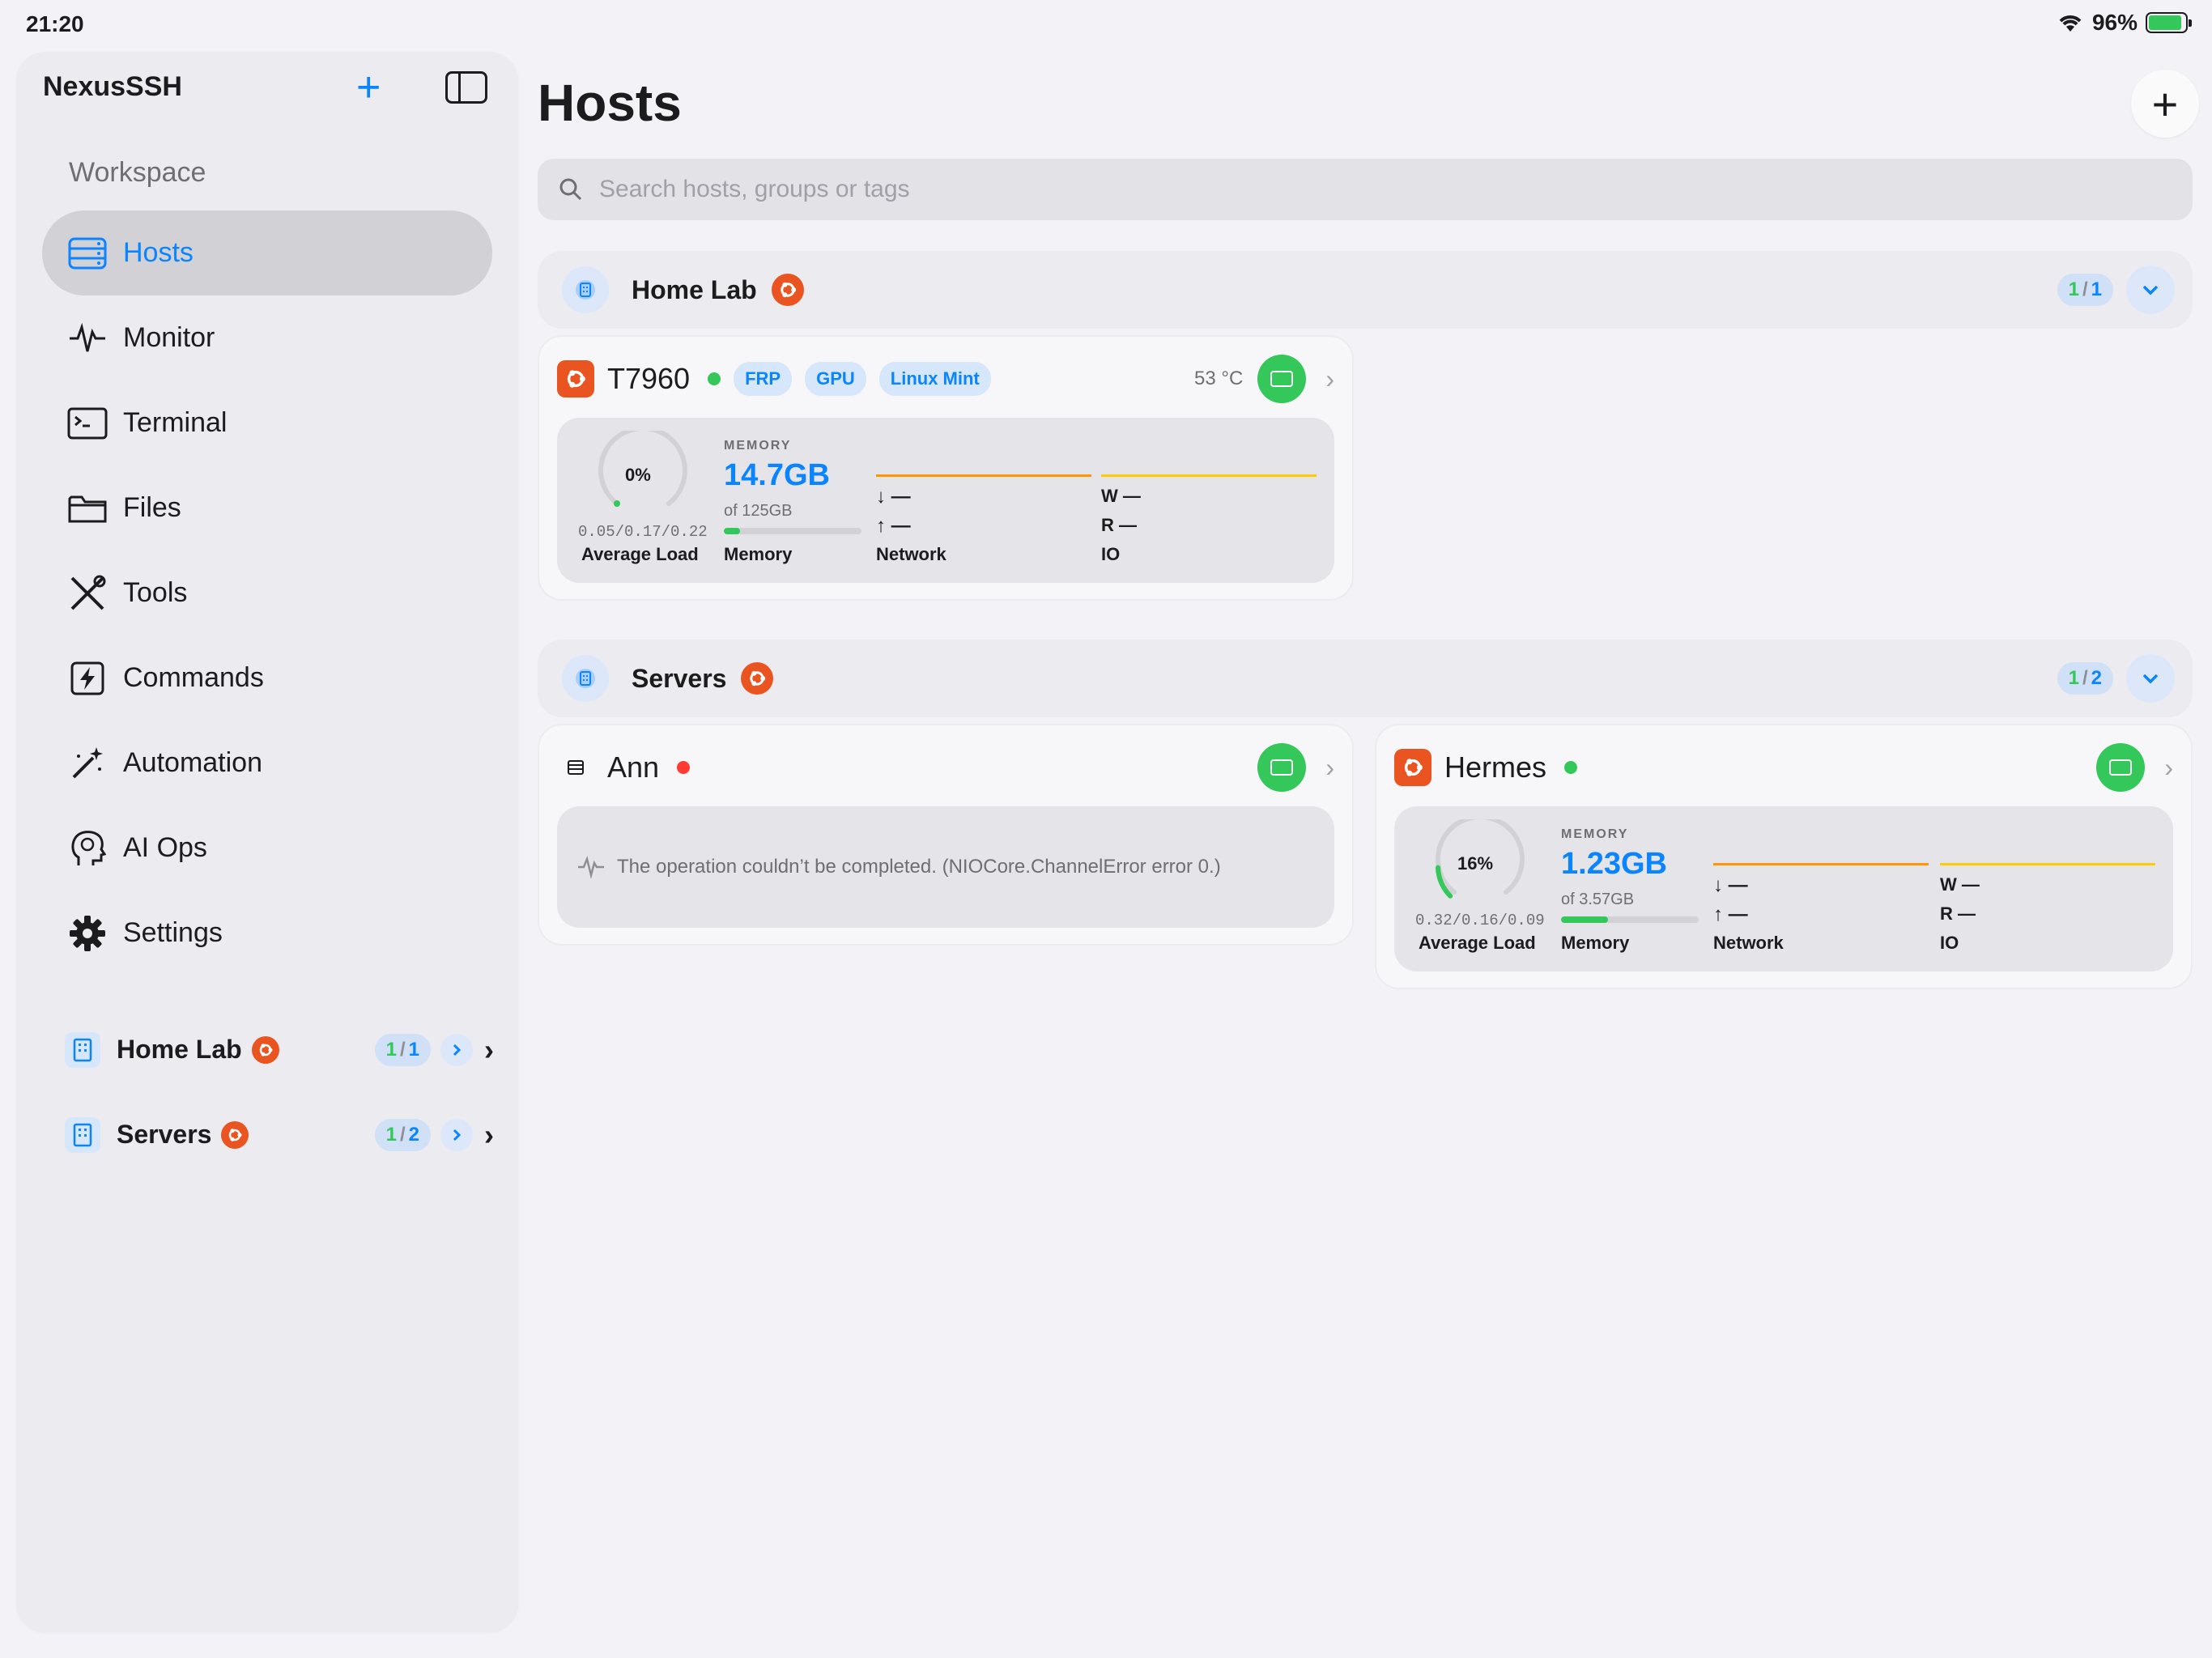  Describe the element at coordinates (267, 252) in the screenshot. I see `sidebar-item-hosts: Hosts` at that location.